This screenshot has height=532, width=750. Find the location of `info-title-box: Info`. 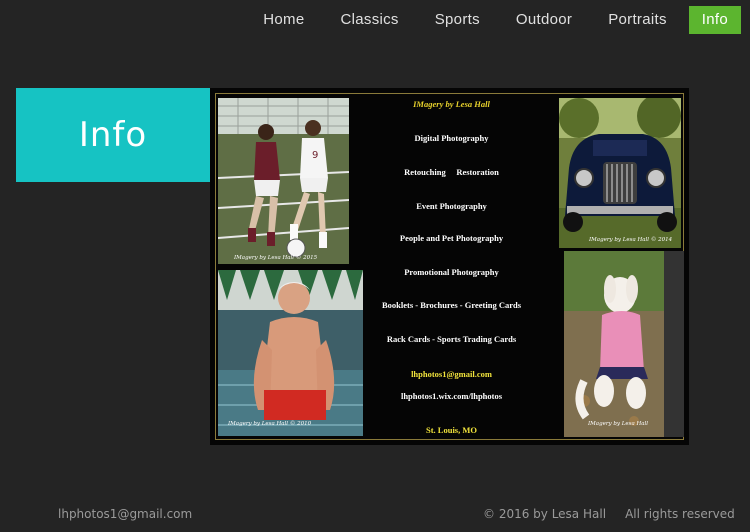

info-title-box: Info is located at coordinates (113, 135).